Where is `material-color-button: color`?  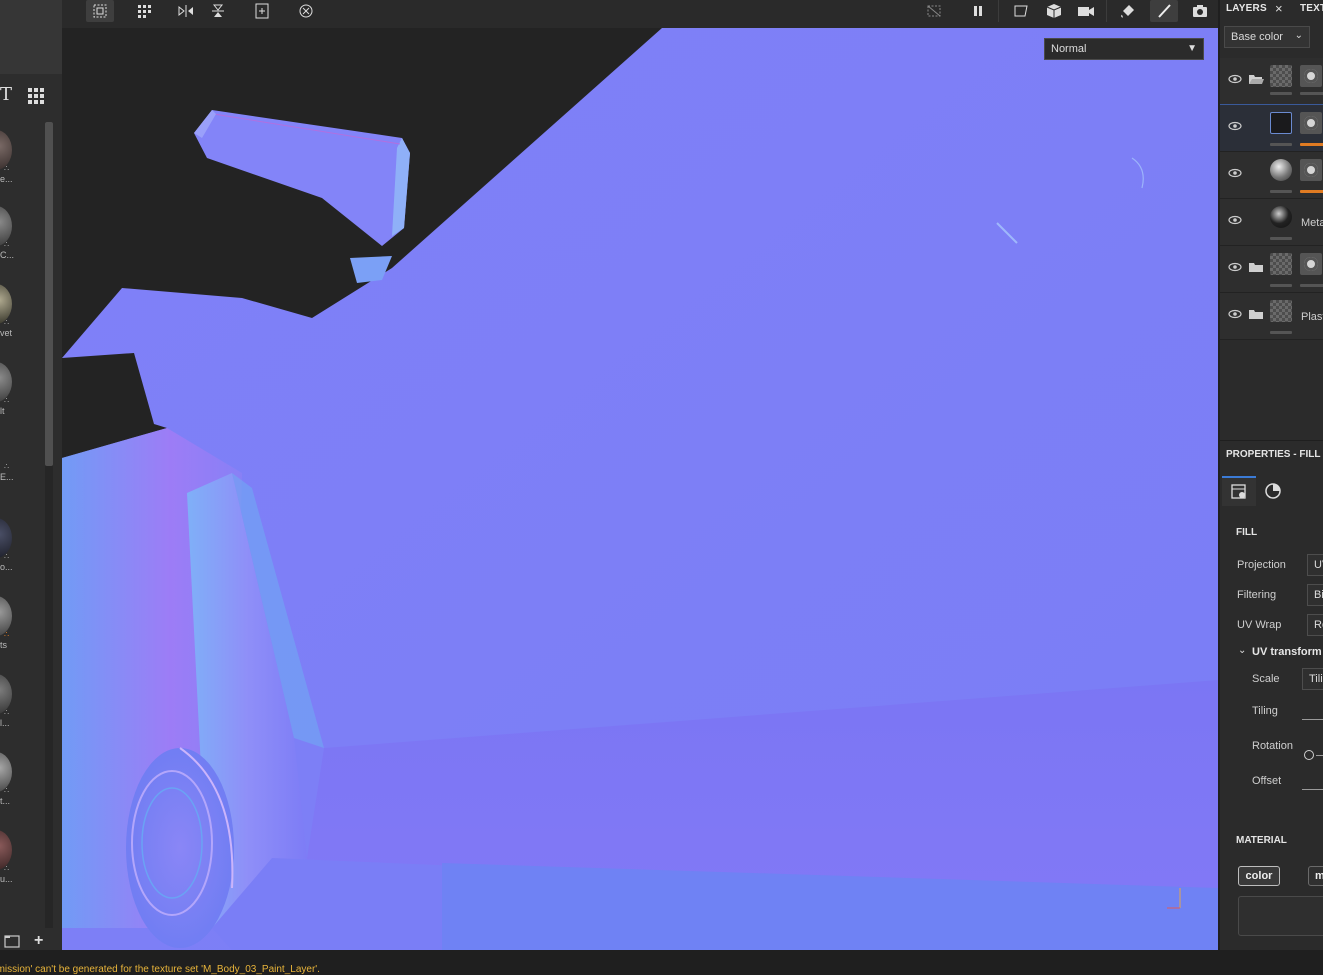
material-color-button: color is located at coordinates (1259, 876).